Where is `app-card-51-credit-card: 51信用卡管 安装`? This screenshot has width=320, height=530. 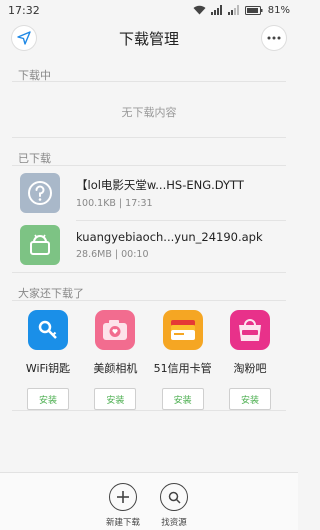 app-card-51-credit-card: 51信用卡管 安装 is located at coordinates (183, 360).